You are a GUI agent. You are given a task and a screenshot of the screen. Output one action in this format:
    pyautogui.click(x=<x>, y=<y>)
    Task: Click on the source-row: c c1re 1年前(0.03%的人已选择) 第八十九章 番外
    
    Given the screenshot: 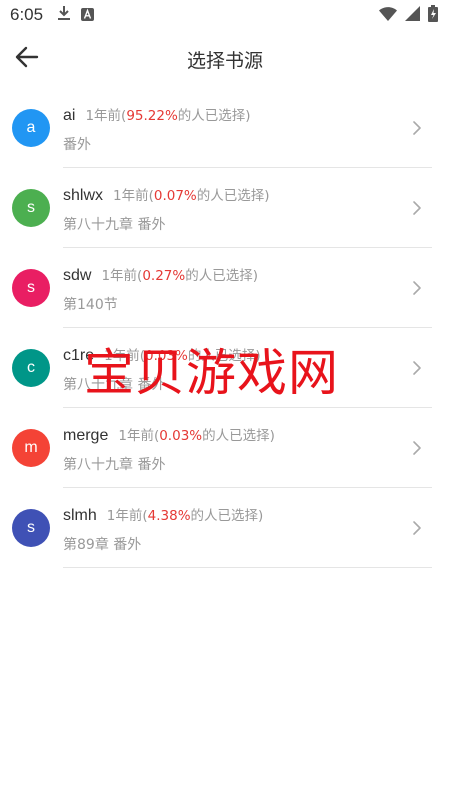 What is the action you would take?
    pyautogui.click(x=225, y=368)
    